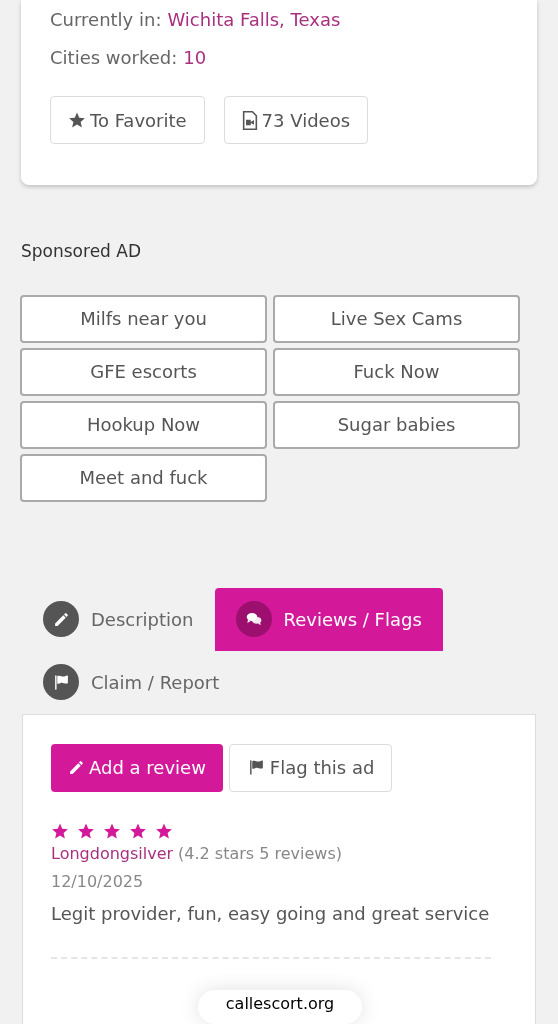 This screenshot has width=558, height=1024. Describe the element at coordinates (271, 913) in the screenshot. I see `review-text: Legit provider, fun, easy going and great service` at that location.